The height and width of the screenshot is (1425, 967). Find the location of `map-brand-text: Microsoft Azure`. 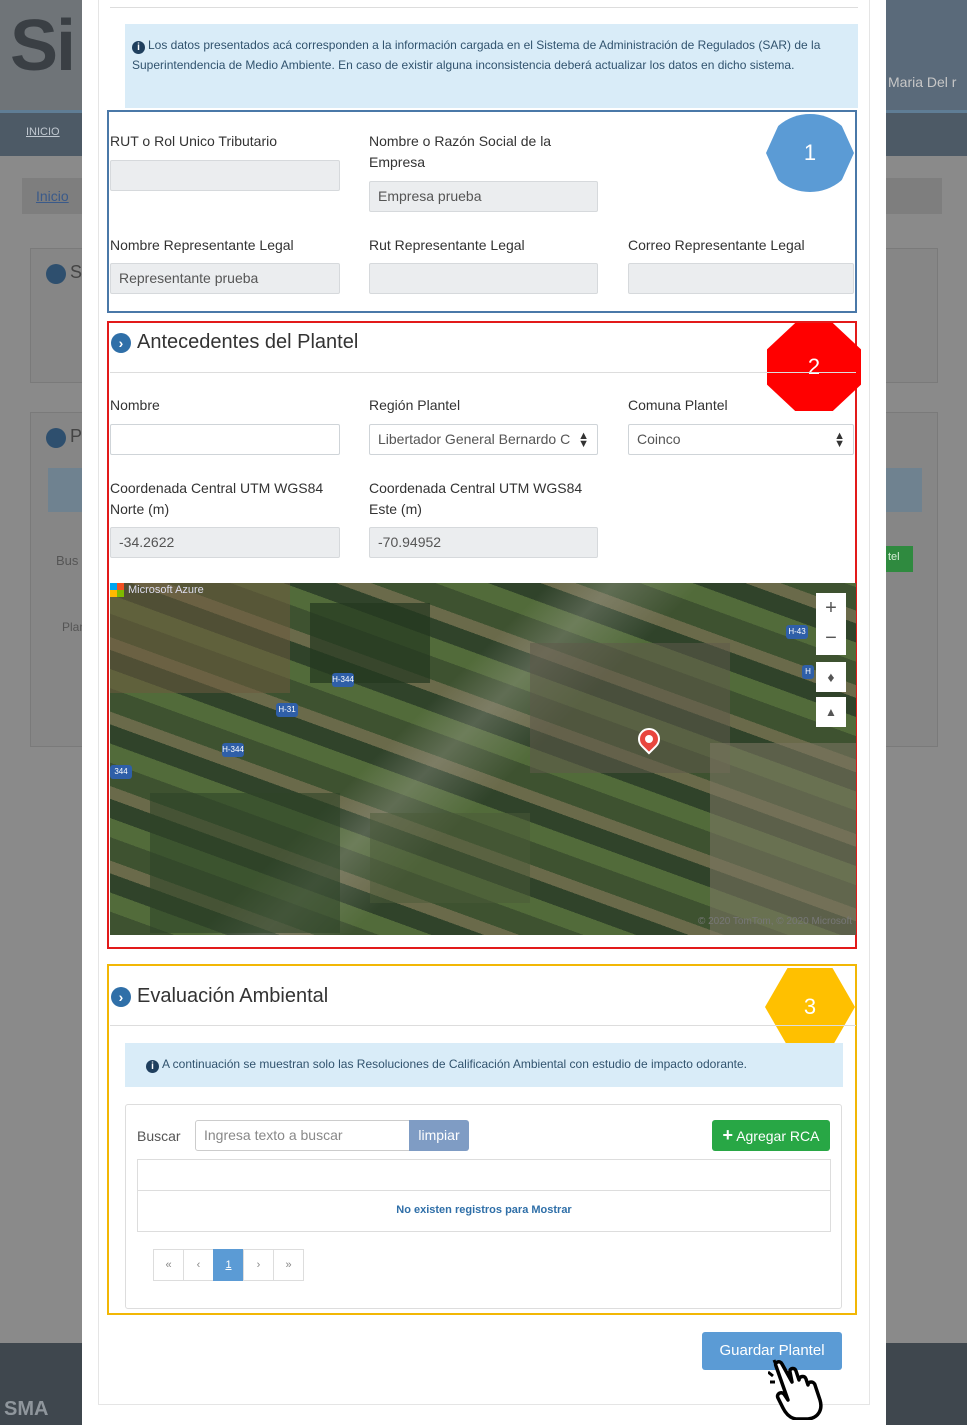

map-brand-text: Microsoft Azure is located at coordinates (166, 590).